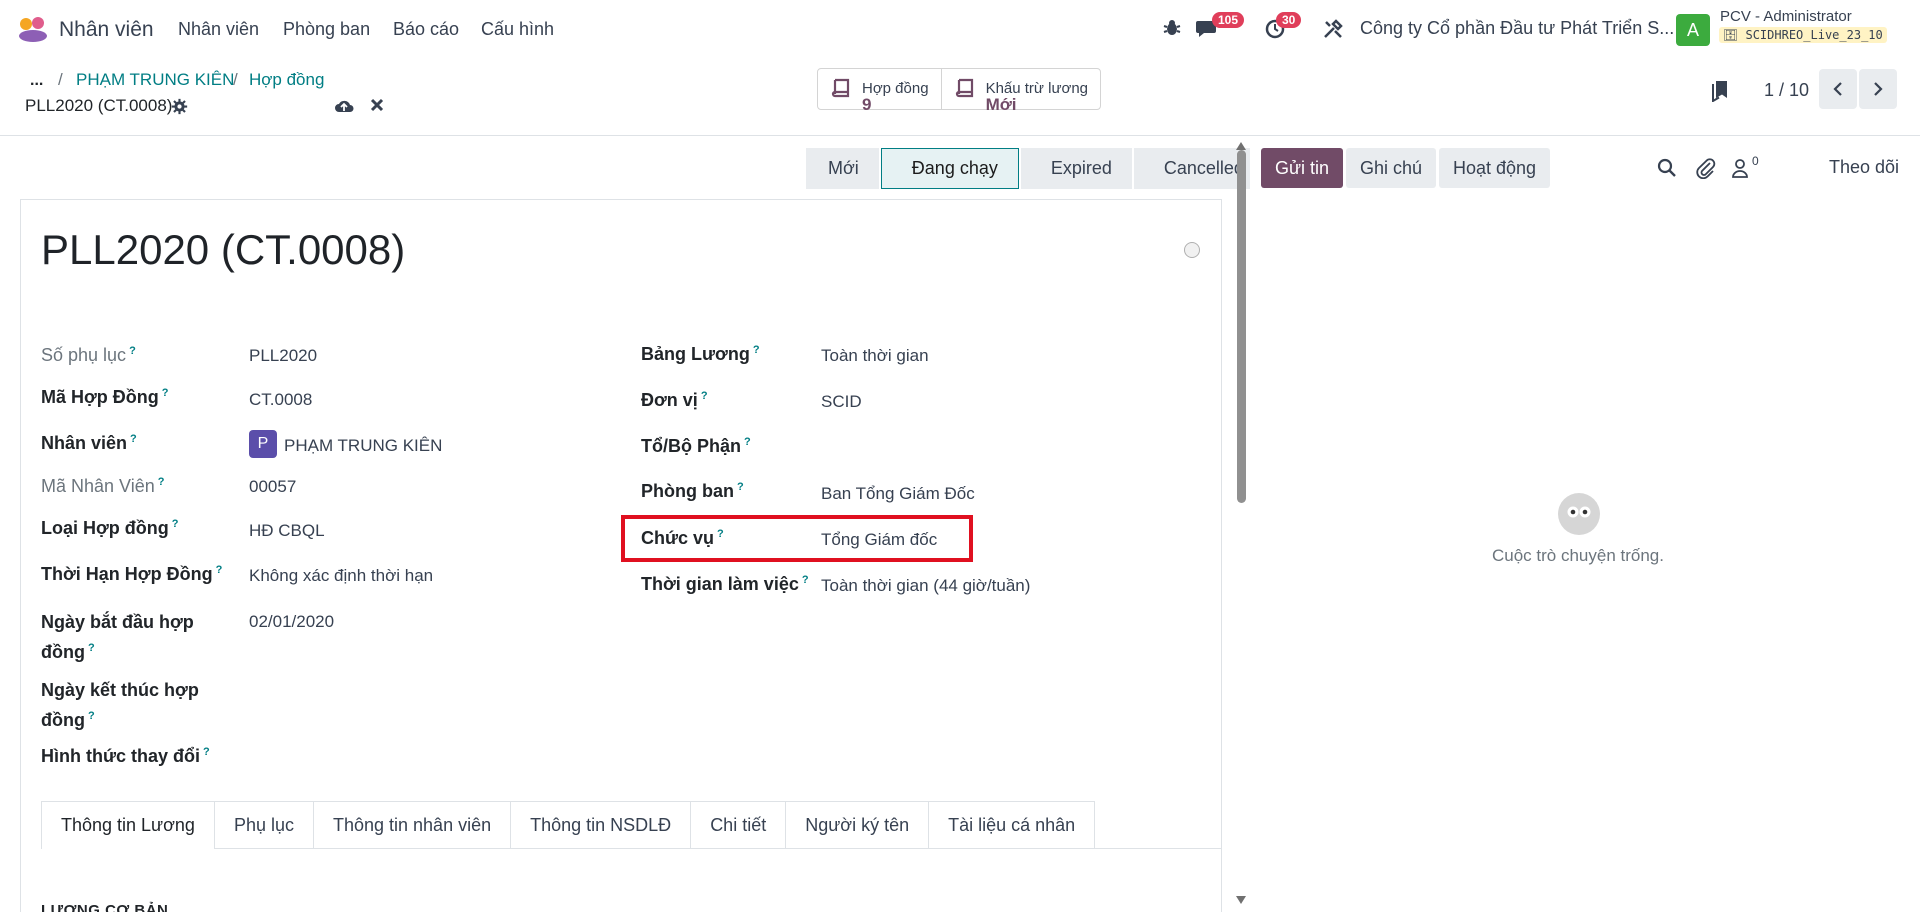 The image size is (1920, 912). What do you see at coordinates (674, 400) in the screenshot?
I see `field-label-unit: Đơn vị?` at bounding box center [674, 400].